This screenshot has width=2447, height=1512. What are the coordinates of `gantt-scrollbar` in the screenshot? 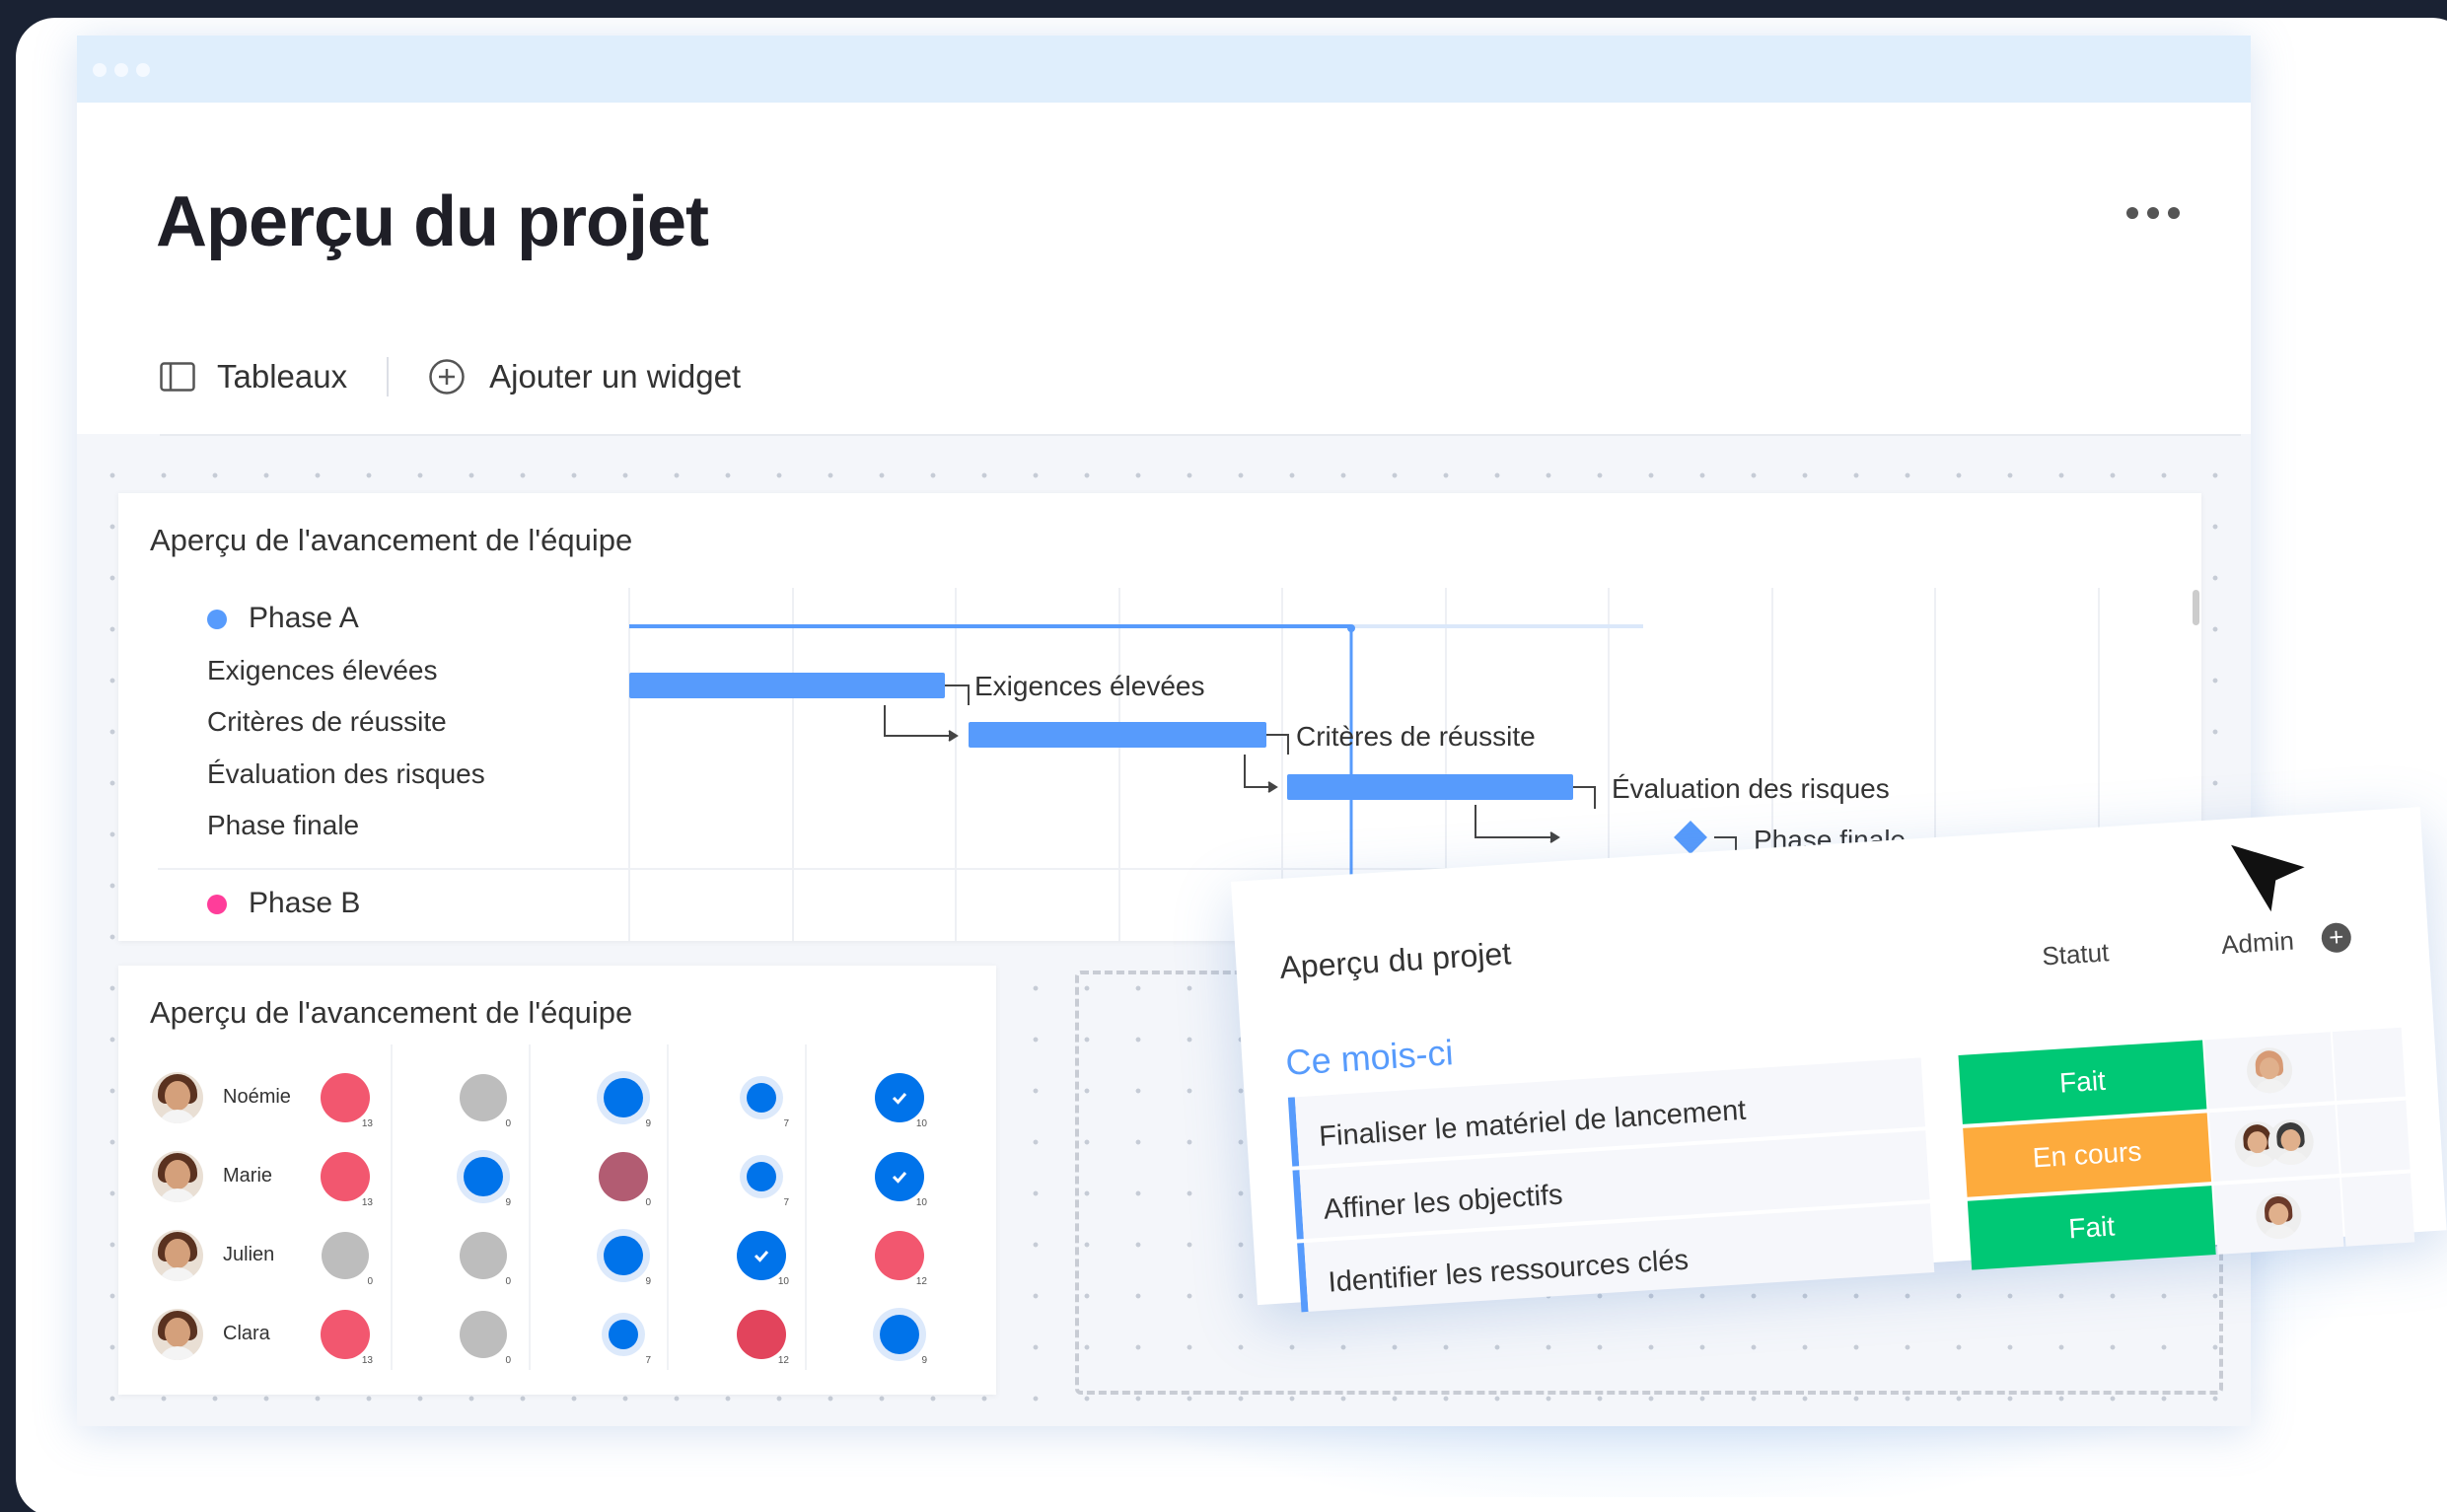 It's located at (2196, 607).